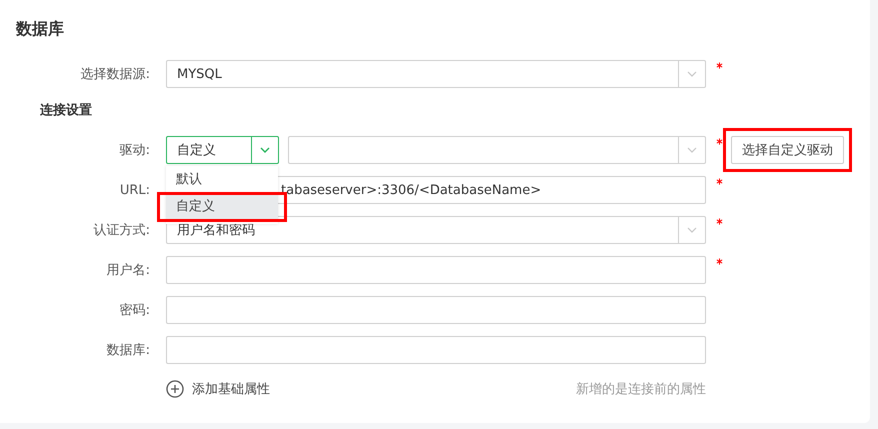 The height and width of the screenshot is (429, 878). What do you see at coordinates (134, 150) in the screenshot?
I see `field-label: 驱动:` at bounding box center [134, 150].